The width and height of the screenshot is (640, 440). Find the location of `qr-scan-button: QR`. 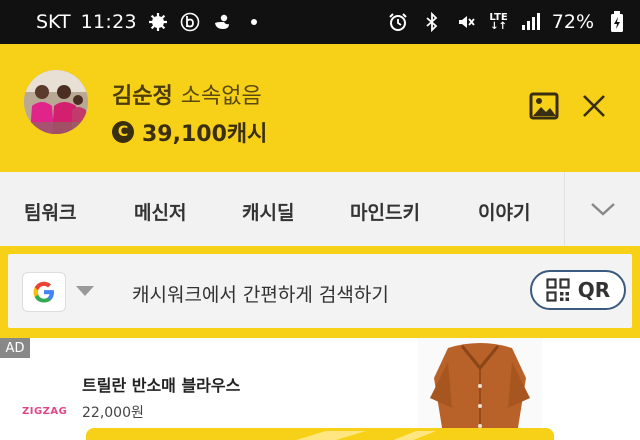

qr-scan-button: QR is located at coordinates (578, 290).